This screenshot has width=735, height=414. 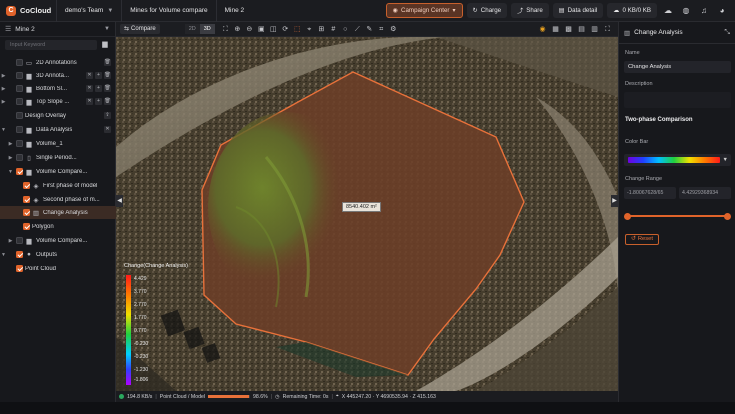 I want to click on circle-icon: ○, so click(x=345, y=29).